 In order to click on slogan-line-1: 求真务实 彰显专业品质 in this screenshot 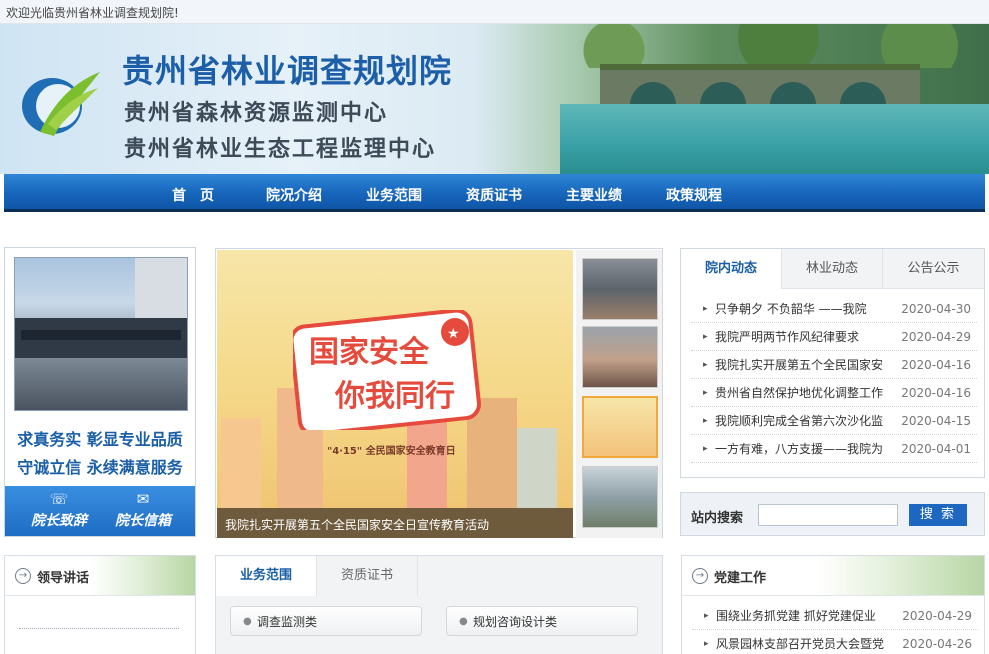, I will do `click(100, 439)`.